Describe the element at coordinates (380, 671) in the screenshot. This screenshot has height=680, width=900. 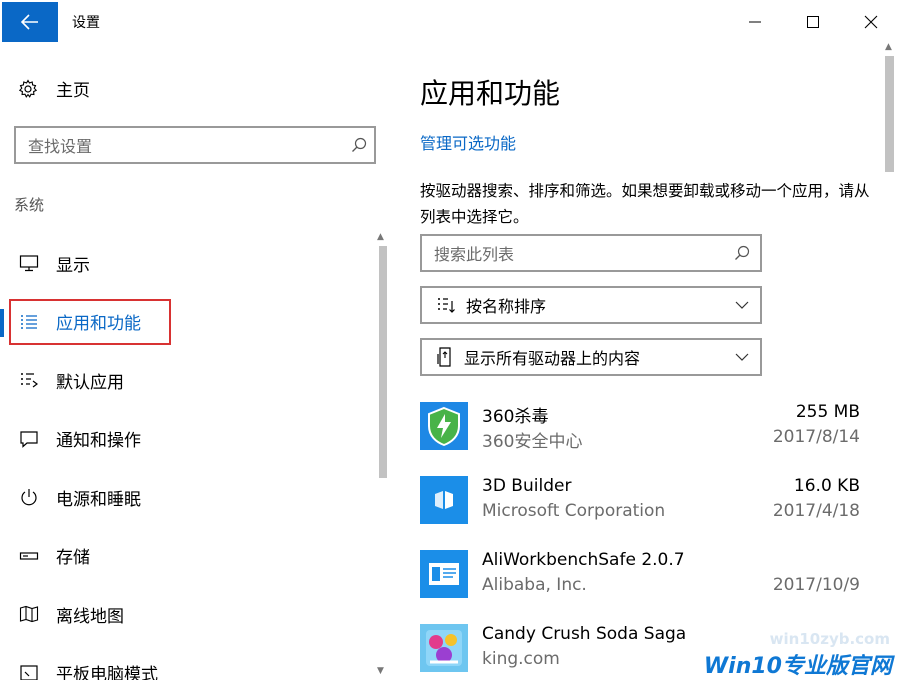
I see `scroll-down-icon: ▼` at that location.